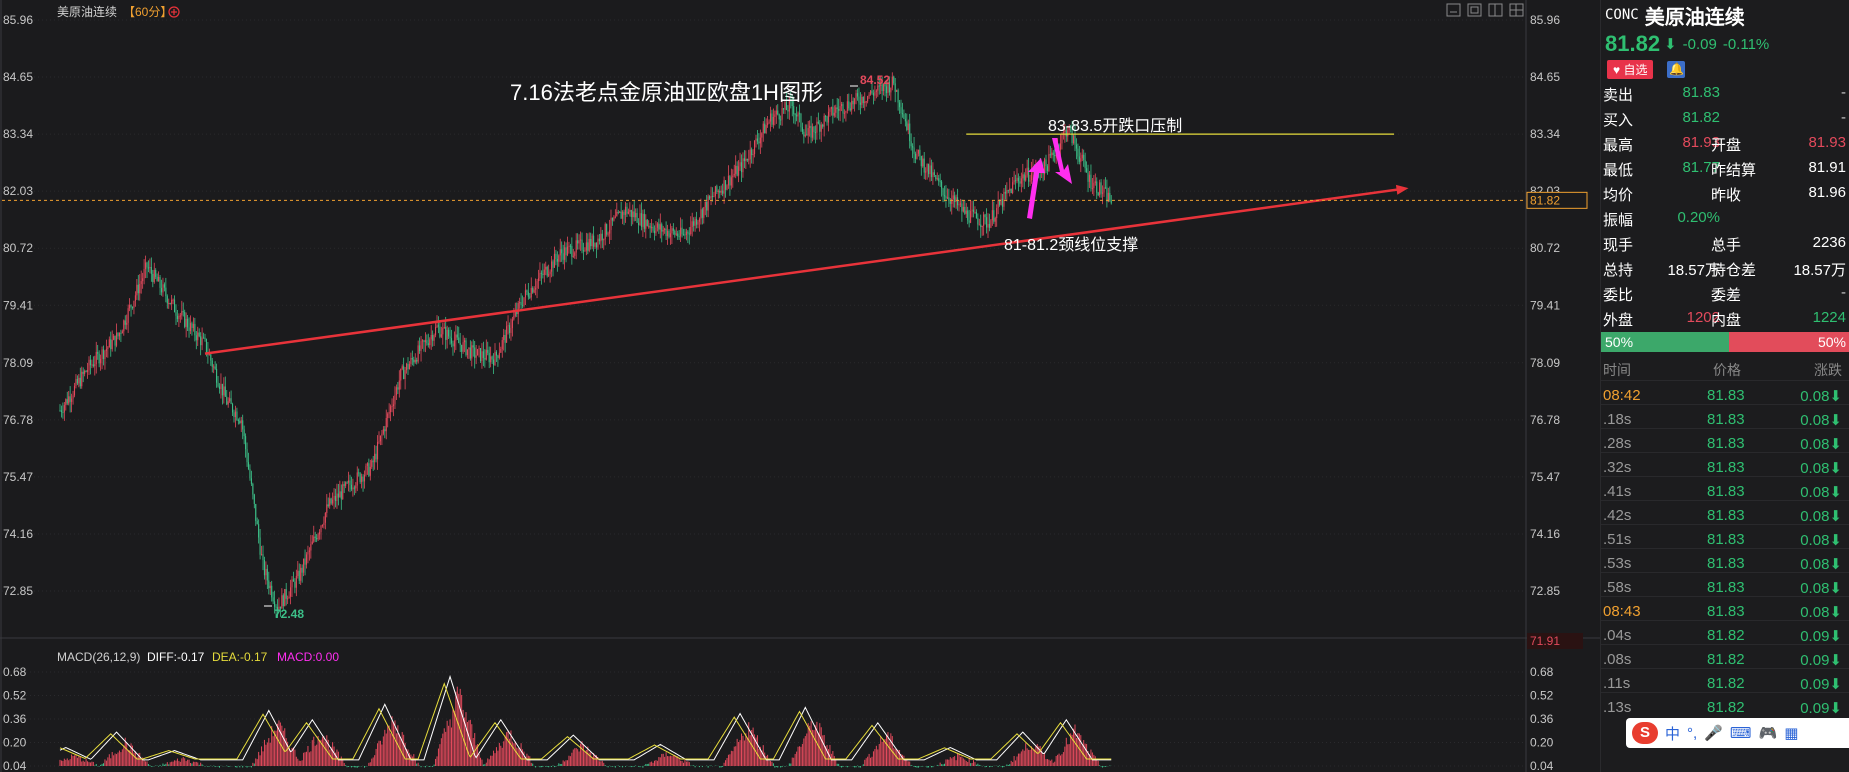 The height and width of the screenshot is (772, 1849). I want to click on price-tick-left: 78.09, so click(18, 363).